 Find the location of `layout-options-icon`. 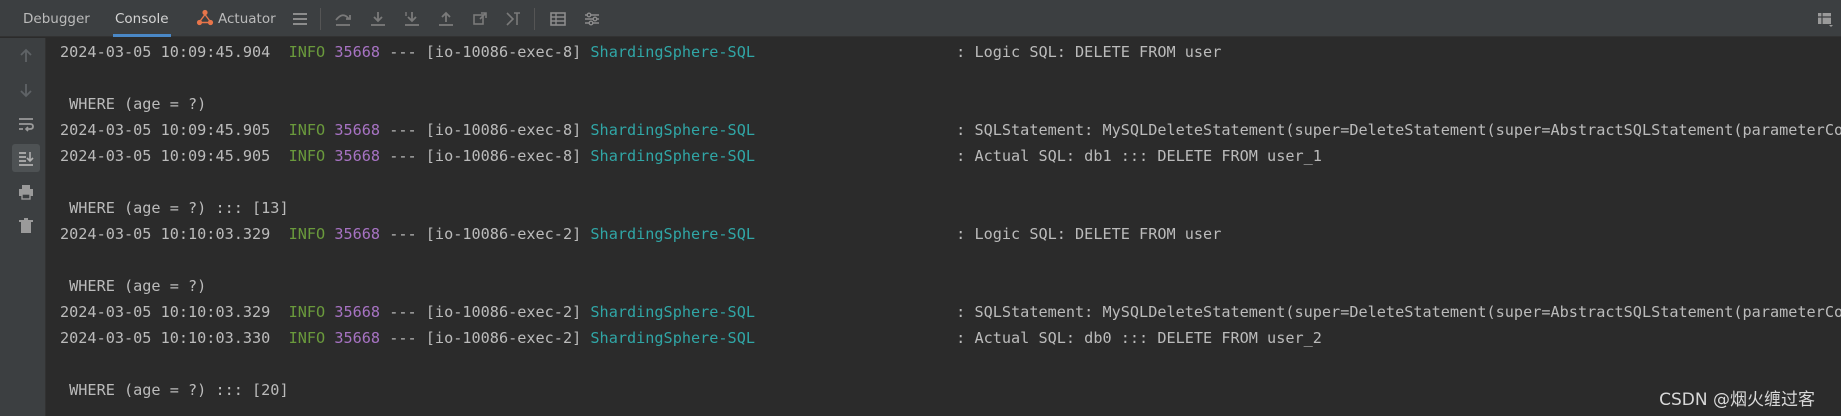

layout-options-icon is located at coordinates (1825, 19).